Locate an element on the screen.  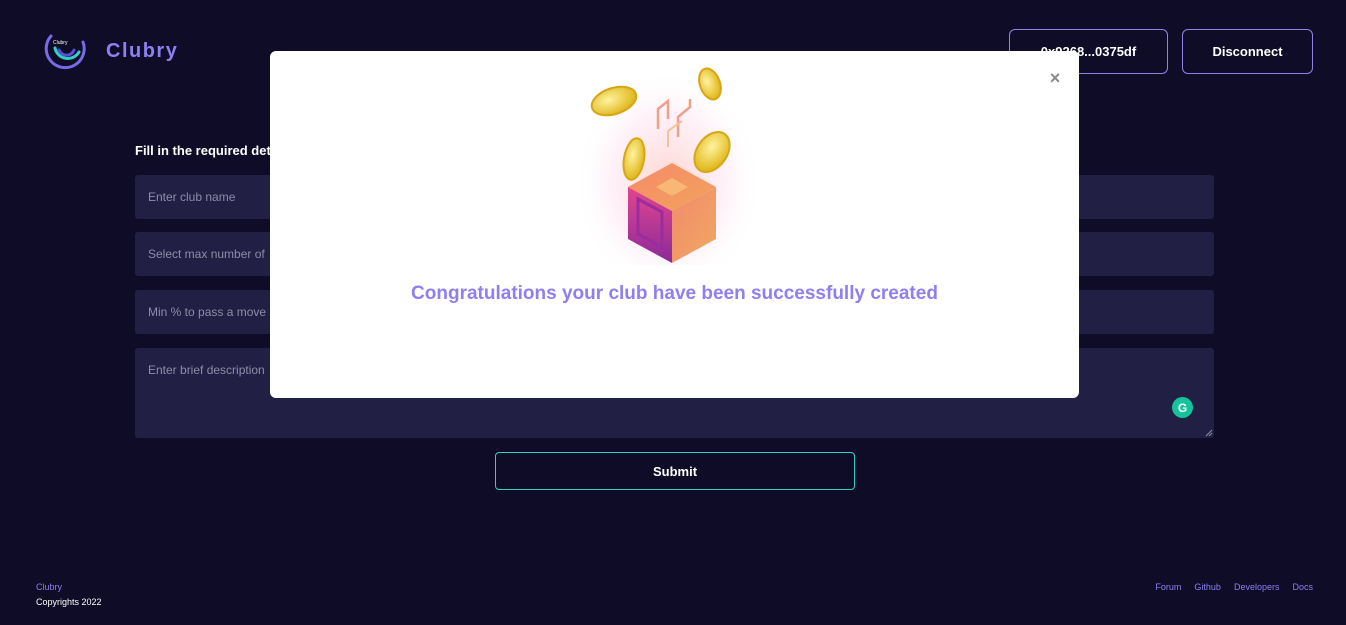
brand-name: Clubry is located at coordinates (142, 51).